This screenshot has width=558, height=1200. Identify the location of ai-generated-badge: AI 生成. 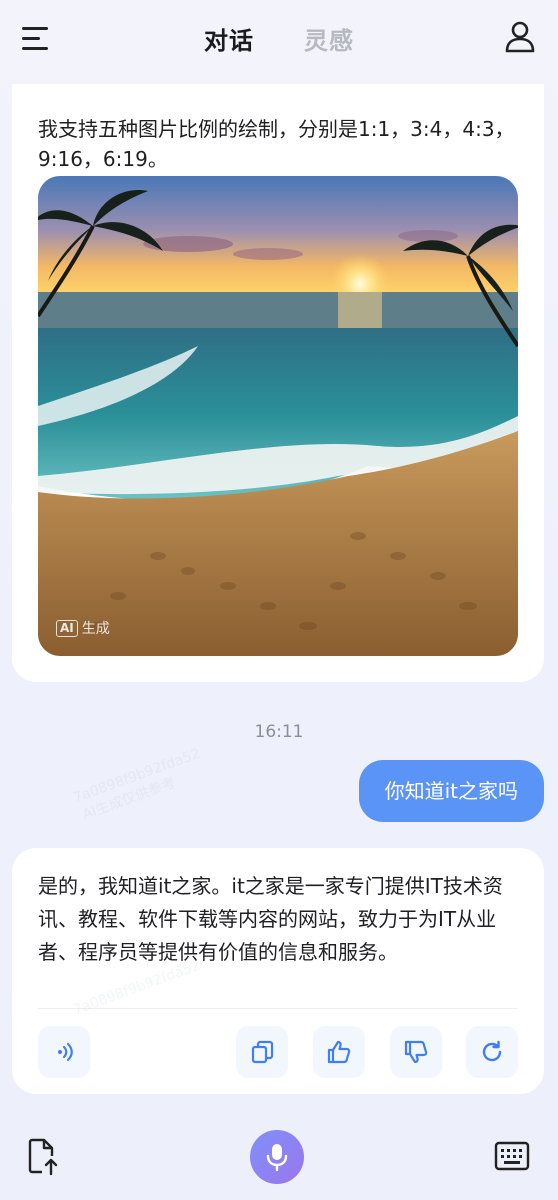
(83, 628).